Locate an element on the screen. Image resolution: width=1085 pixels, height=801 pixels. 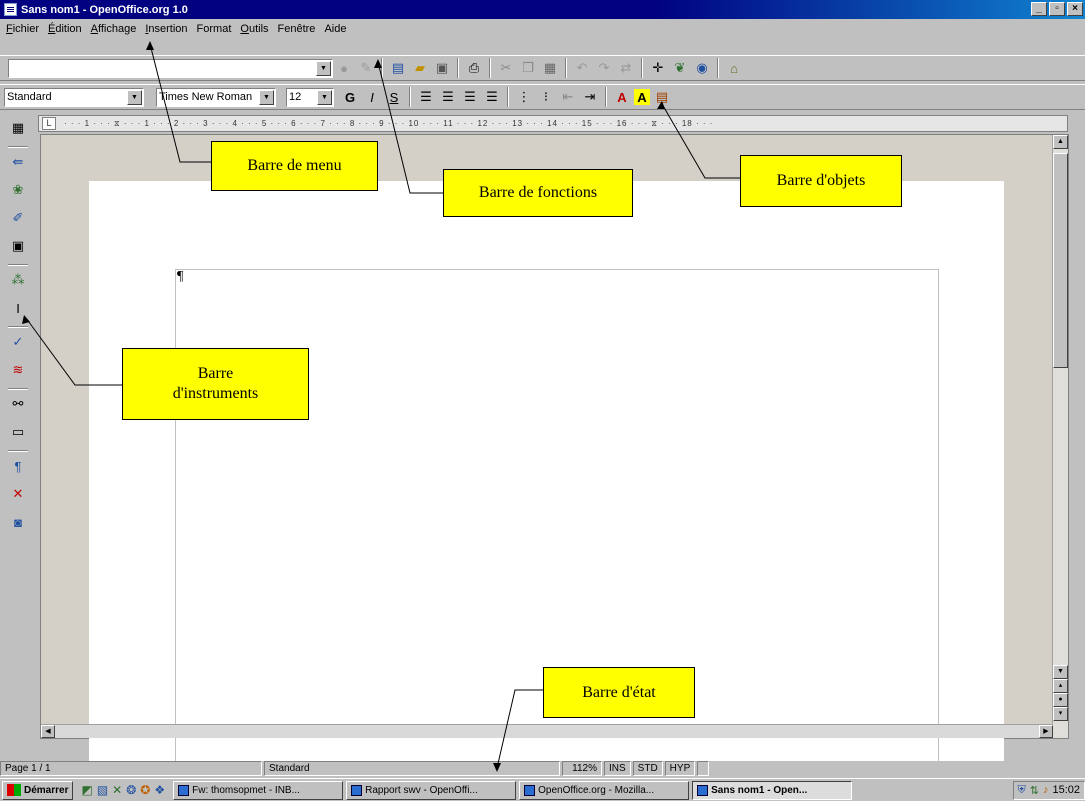
scroll-thumb is located at coordinates (1060, 260).